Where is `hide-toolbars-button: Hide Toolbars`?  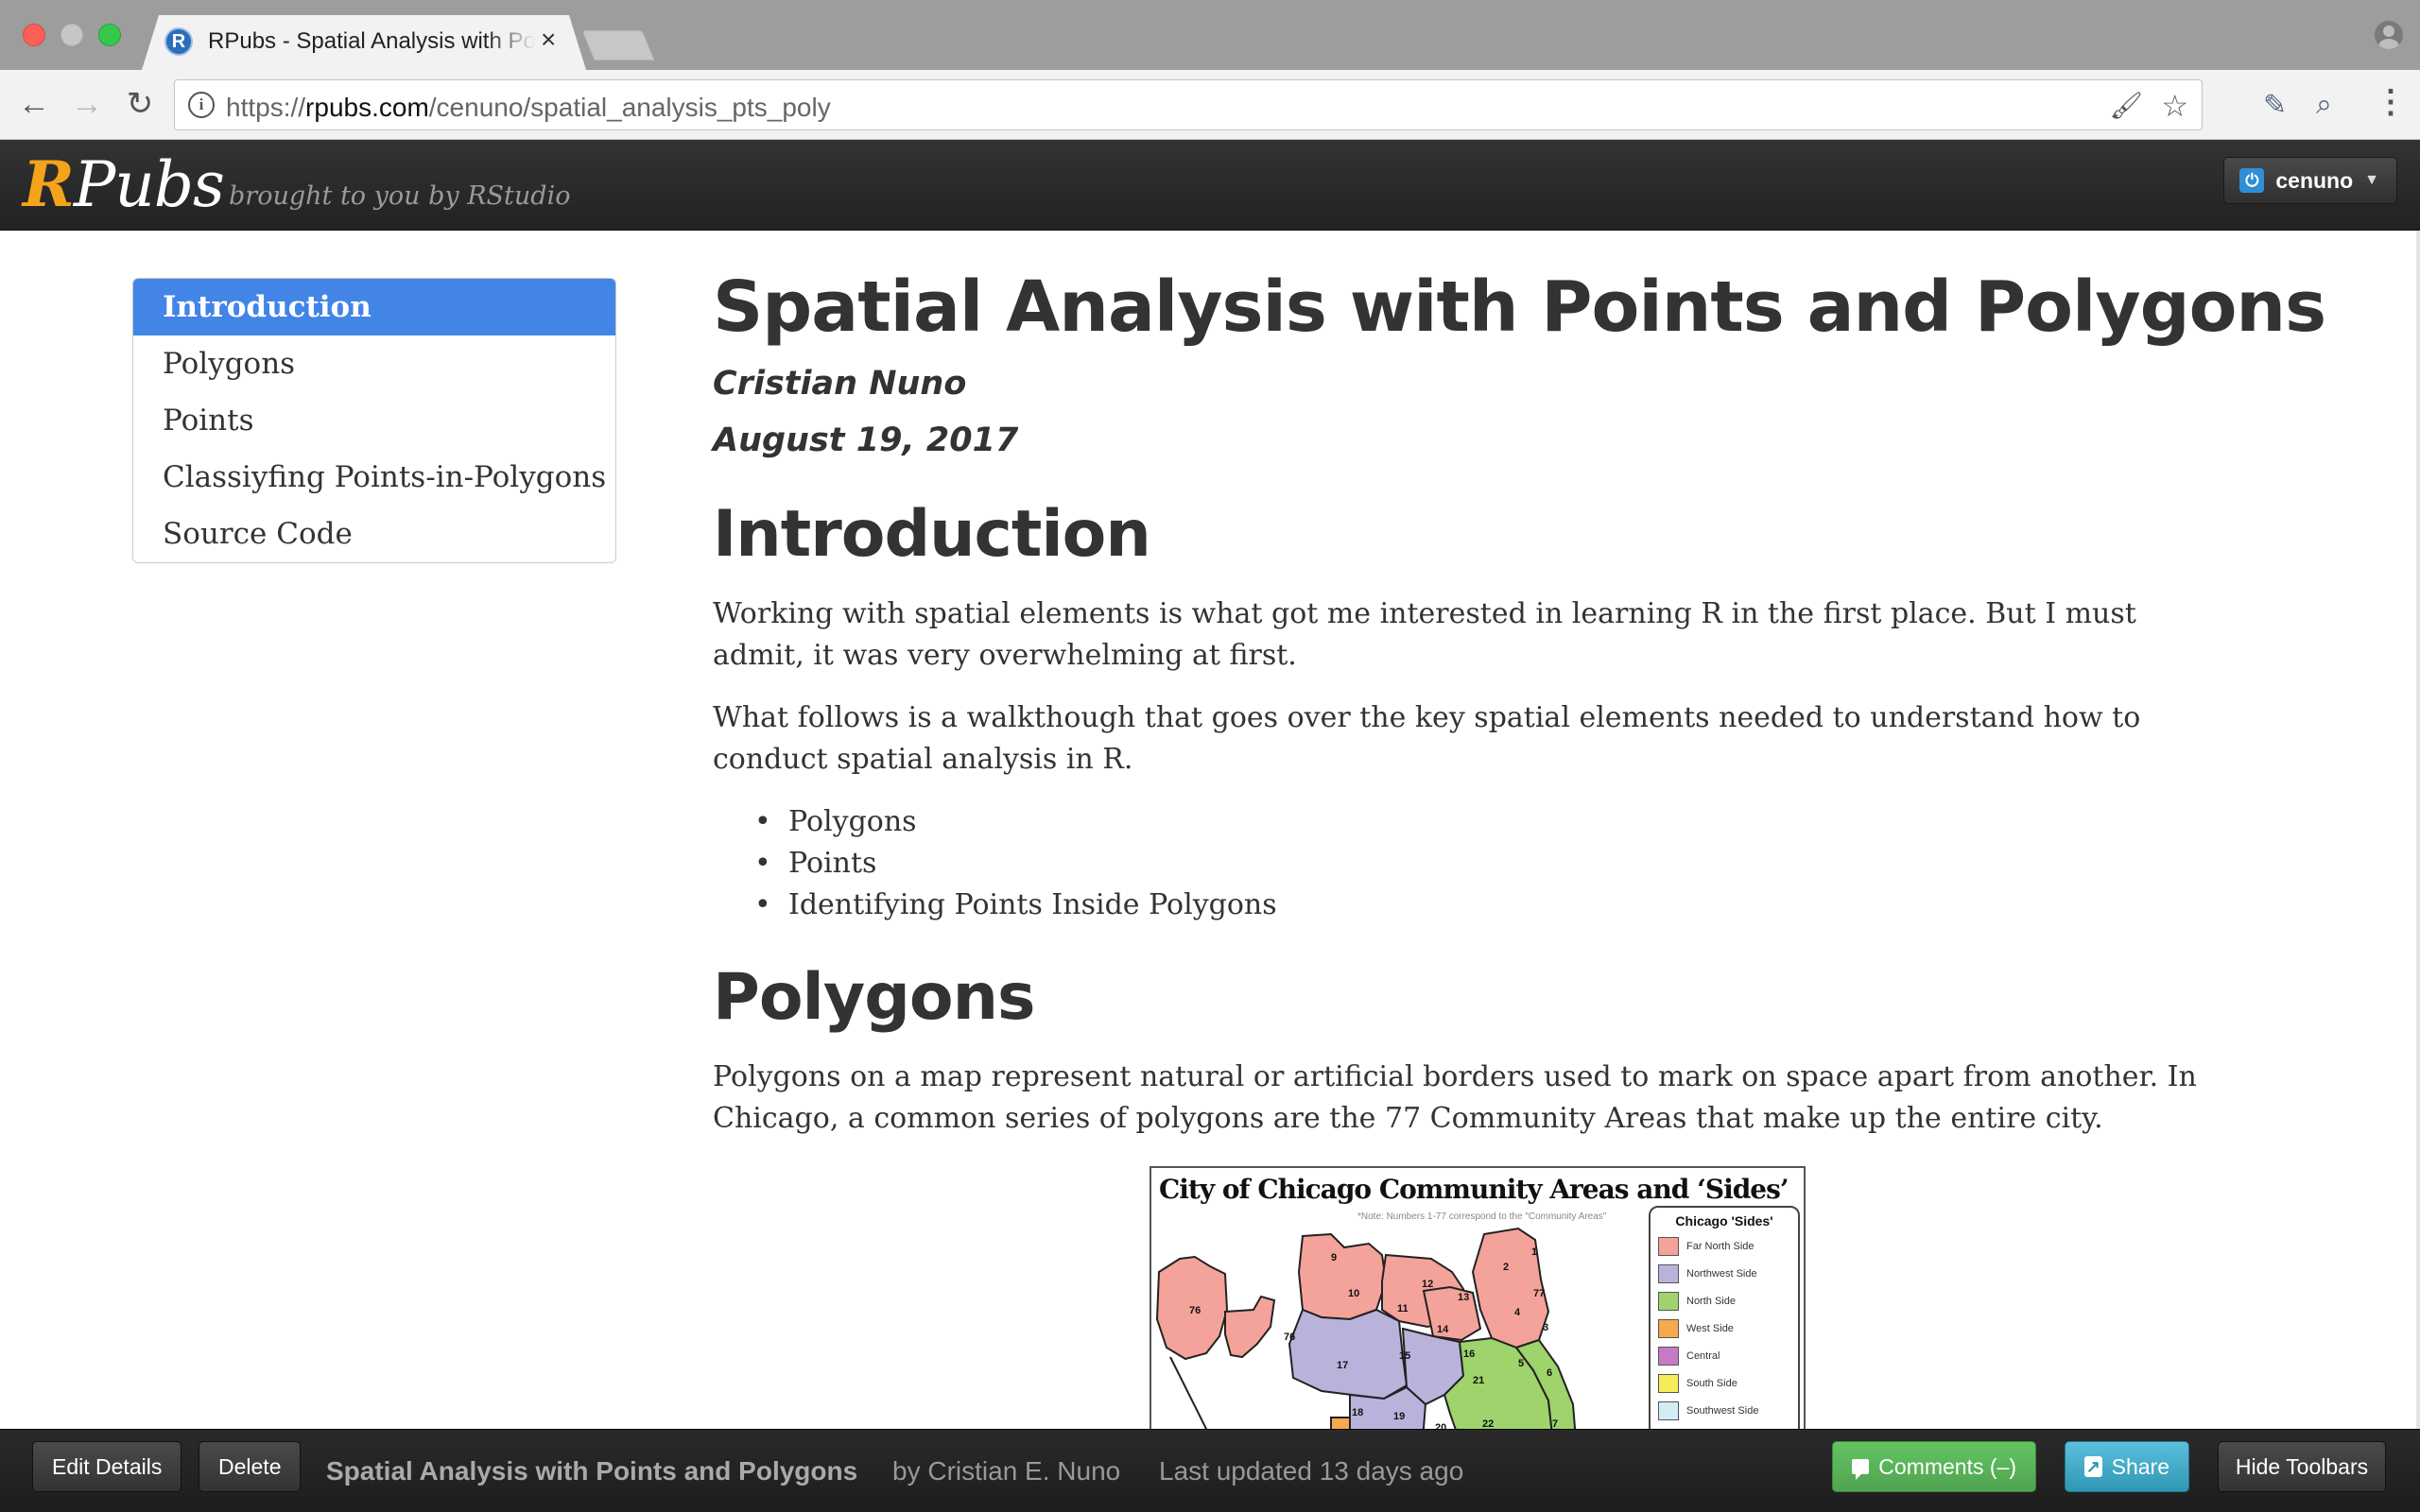
hide-toolbars-button: Hide Toolbars is located at coordinates (2302, 1466).